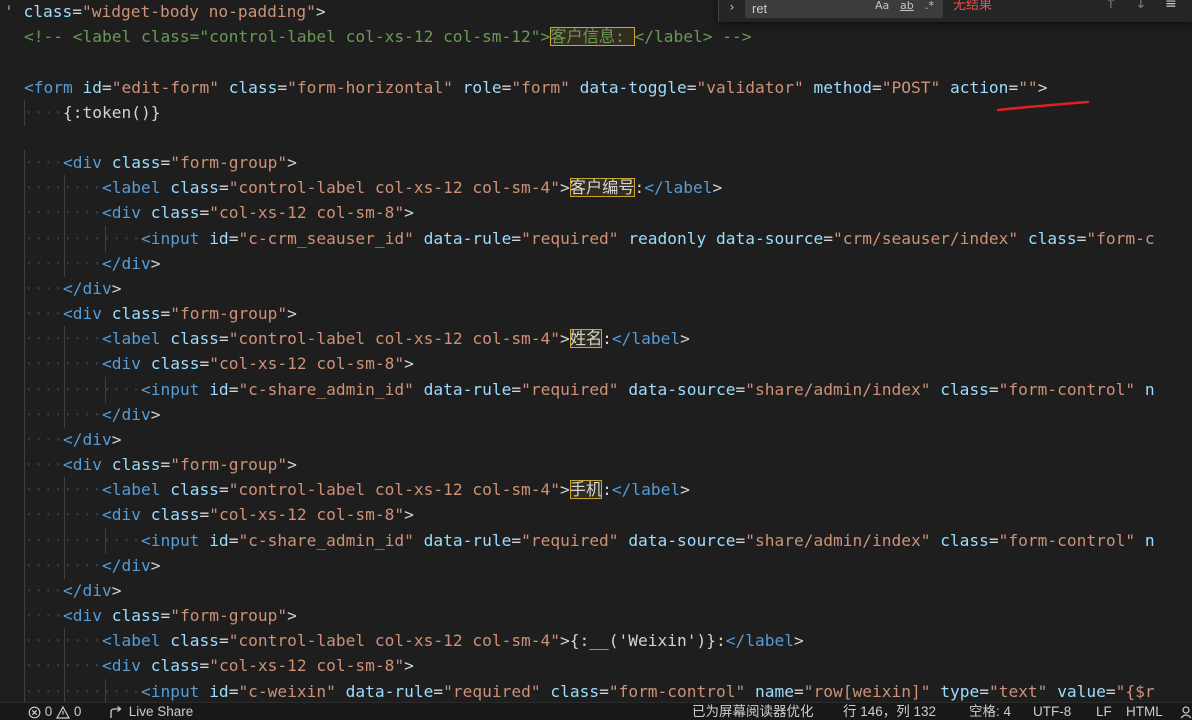 This screenshot has height=720, width=1192. What do you see at coordinates (175, 389) in the screenshot?
I see `tag-name-token: input` at bounding box center [175, 389].